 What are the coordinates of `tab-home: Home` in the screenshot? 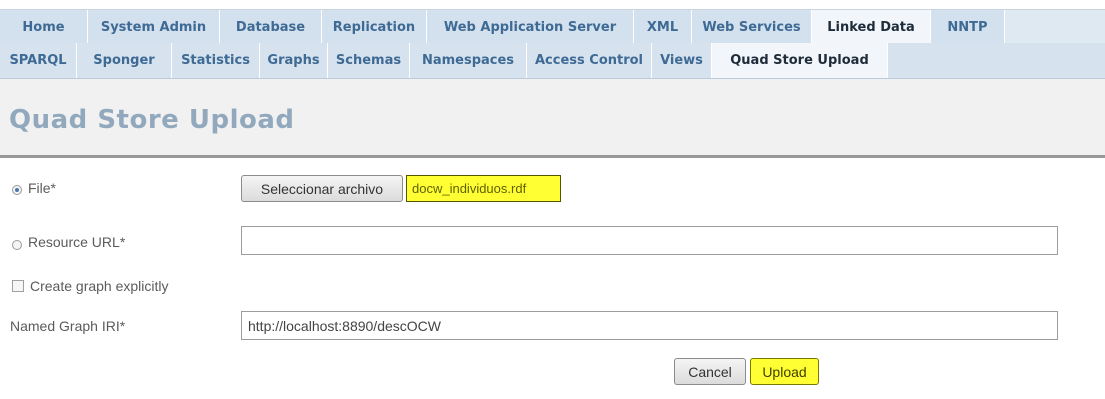 It's located at (44, 27).